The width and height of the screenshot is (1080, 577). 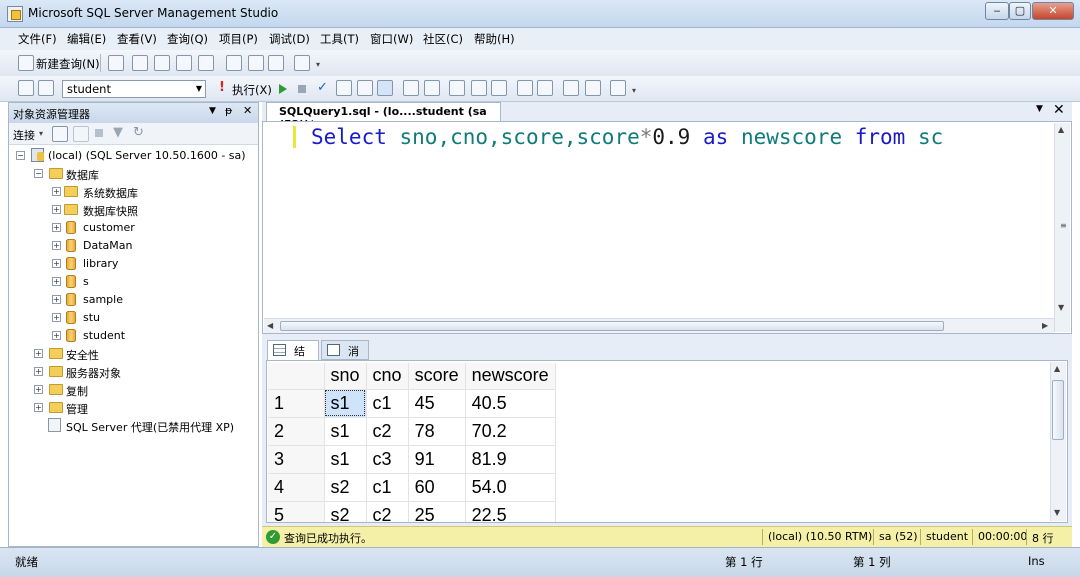 What do you see at coordinates (296, 487) in the screenshot?
I see `row-number: 4` at bounding box center [296, 487].